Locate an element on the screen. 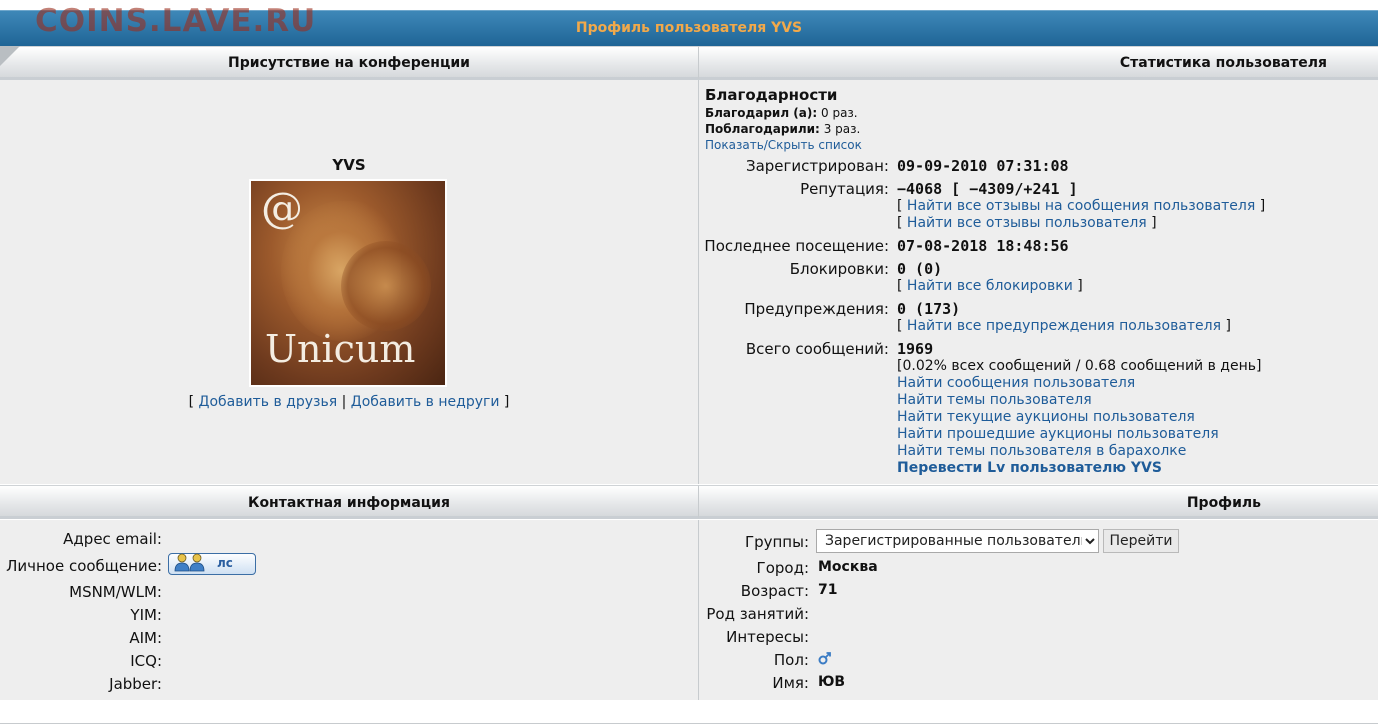 The width and height of the screenshot is (1378, 727). presence-header-label: Присутствие на конференции is located at coordinates (349, 63).